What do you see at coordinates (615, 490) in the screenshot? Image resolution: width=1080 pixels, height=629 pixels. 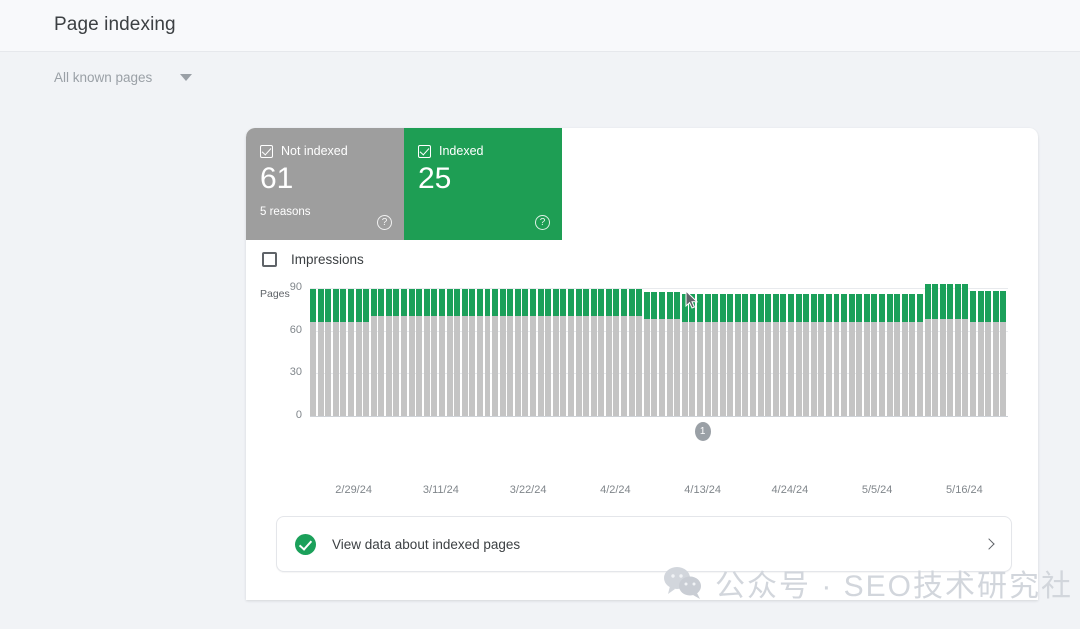 I see `x-axis-tick: 4/2/24` at bounding box center [615, 490].